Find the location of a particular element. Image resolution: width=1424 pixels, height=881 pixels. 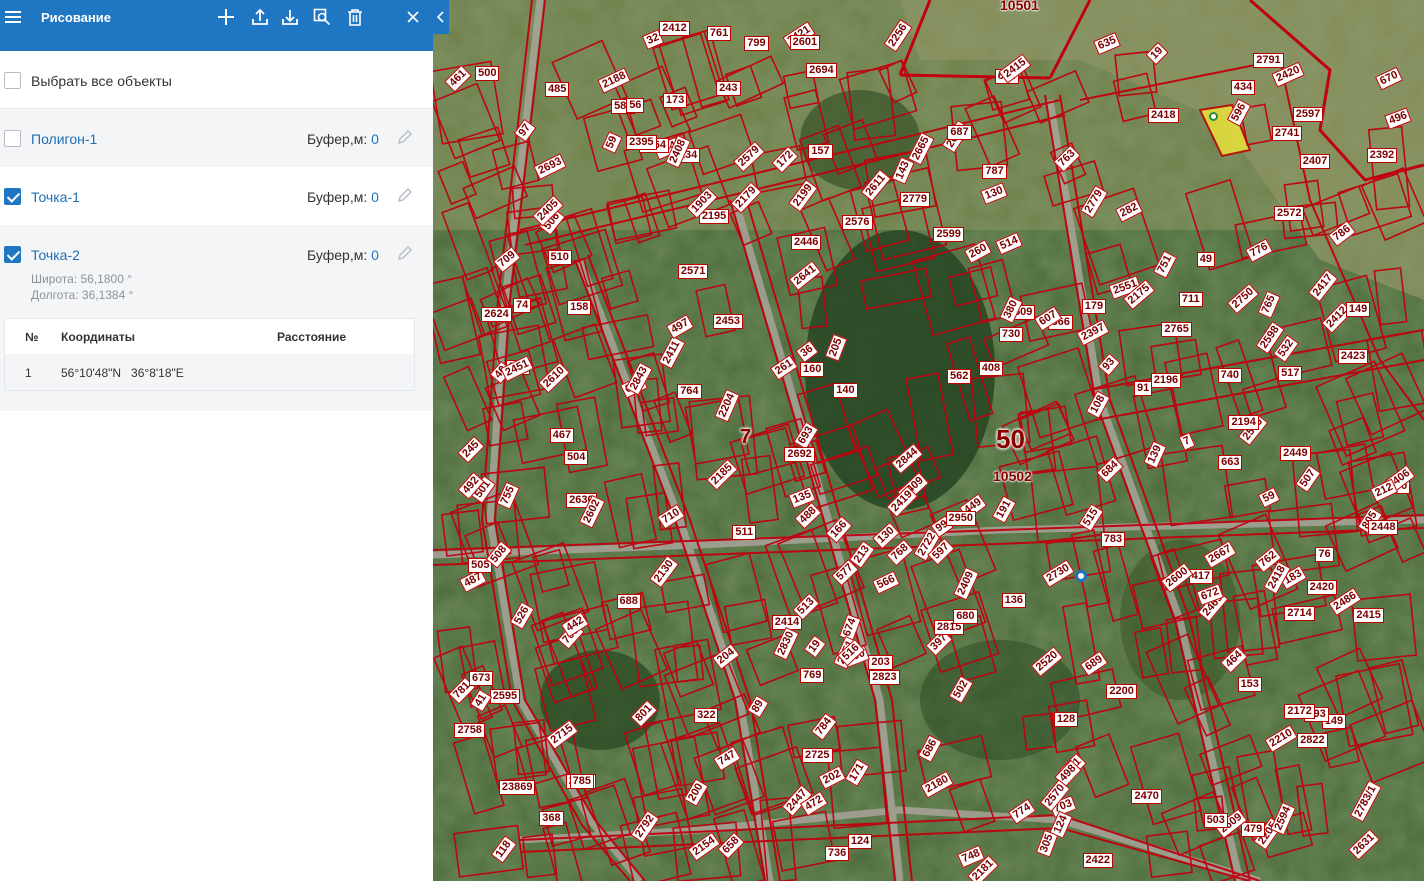

parcel-number-label: 511 is located at coordinates (744, 532).